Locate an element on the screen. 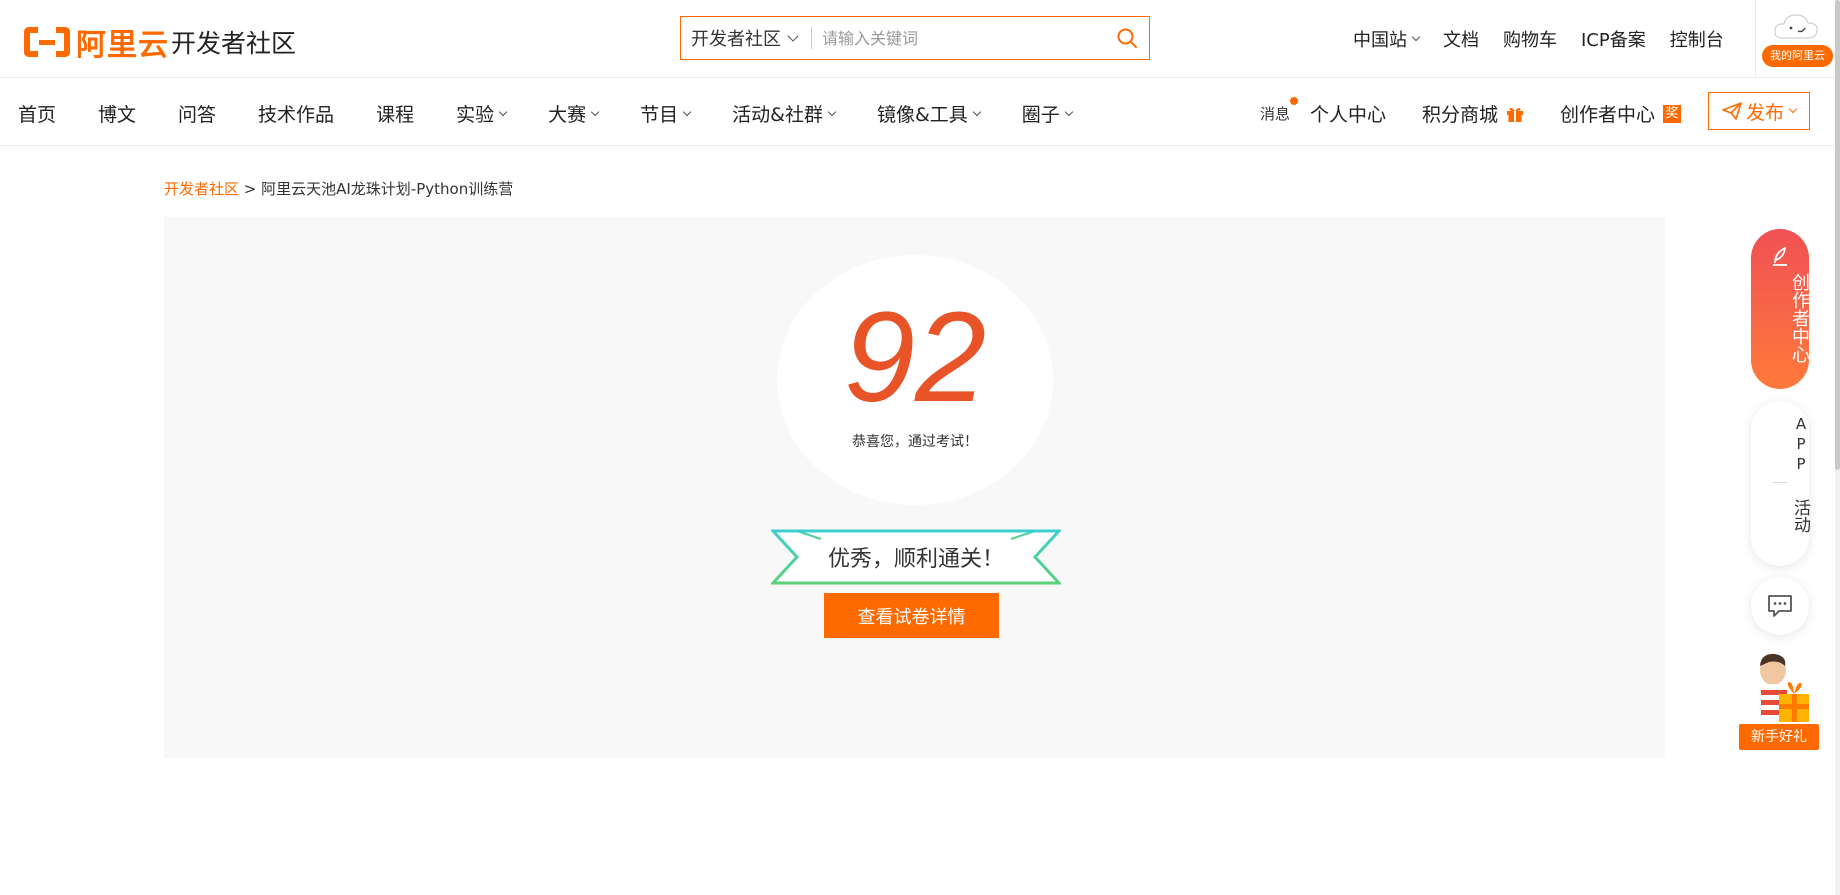 This screenshot has width=1840, height=895. points-mall-link: 积分商城 is located at coordinates (1473, 113).